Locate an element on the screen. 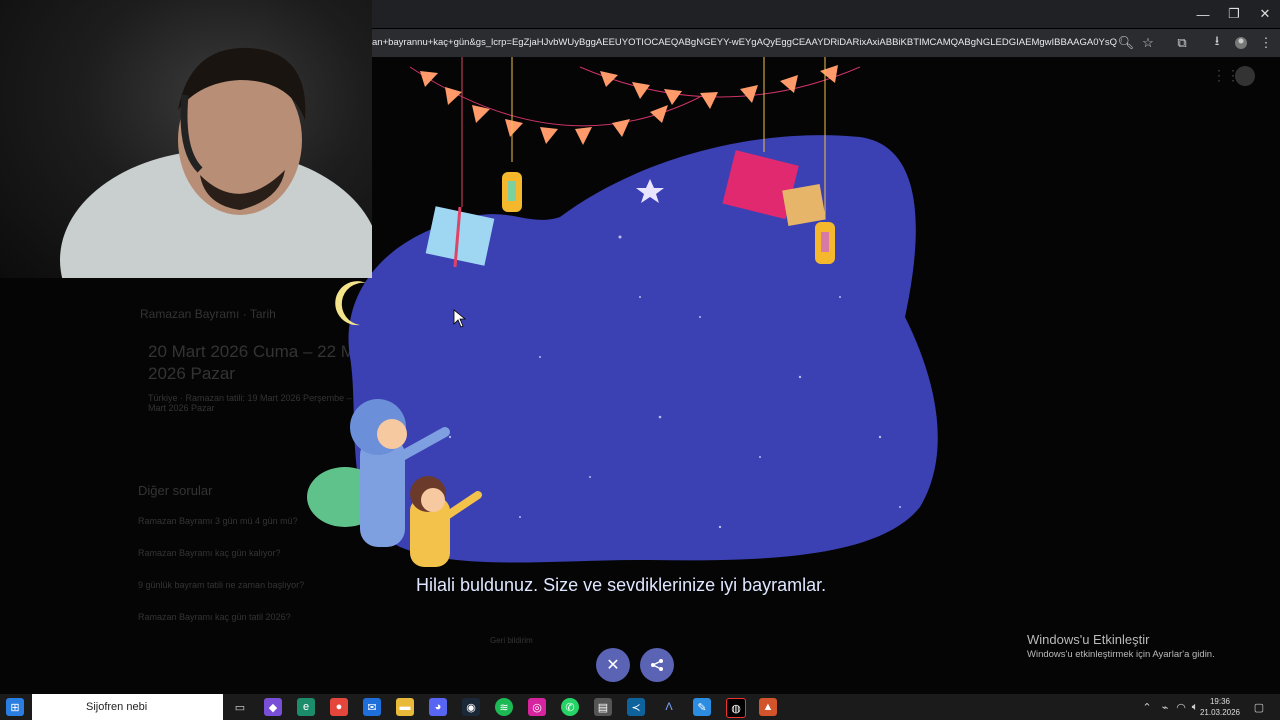 This screenshot has height=720, width=1280. taskbar-search: Sijofren nebi is located at coordinates (127, 707).